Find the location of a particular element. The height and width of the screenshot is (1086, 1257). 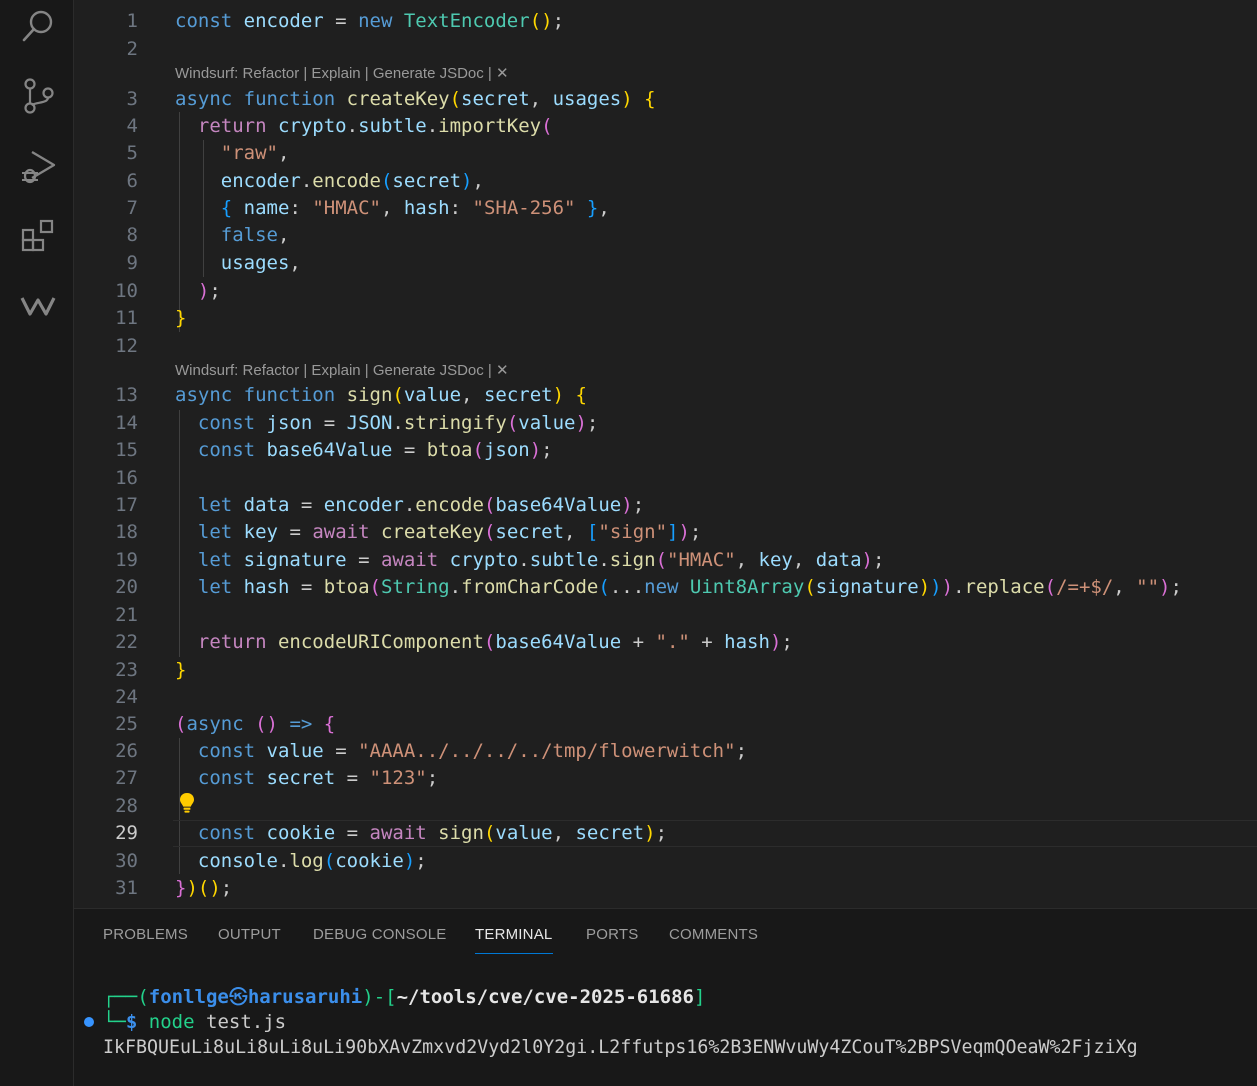

code-line: 30 console.log(cookie); is located at coordinates (665, 861).